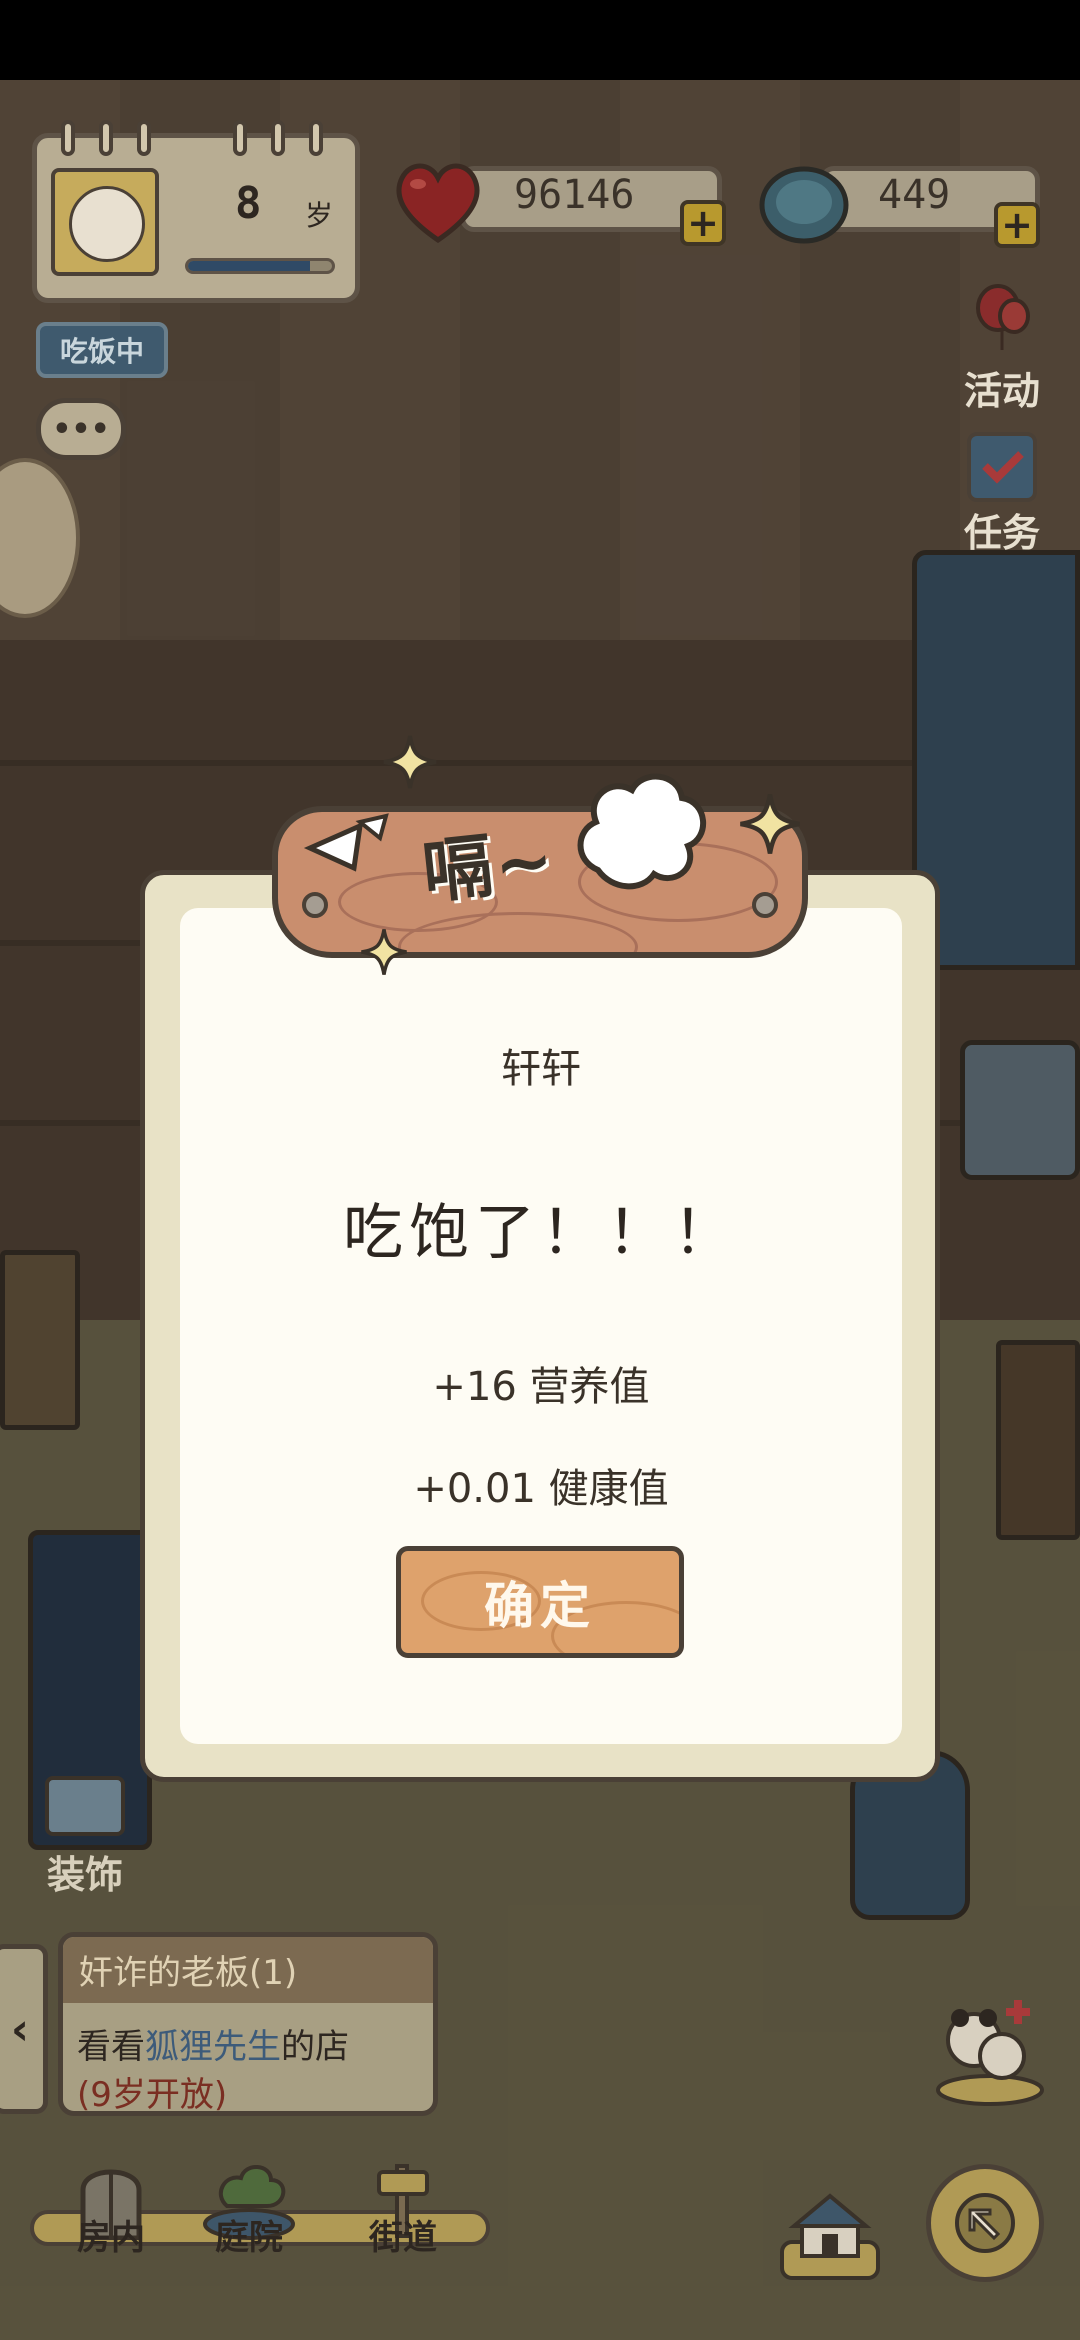 This screenshot has width=1080, height=2340. I want to click on confirm-button: 确定, so click(540, 1602).